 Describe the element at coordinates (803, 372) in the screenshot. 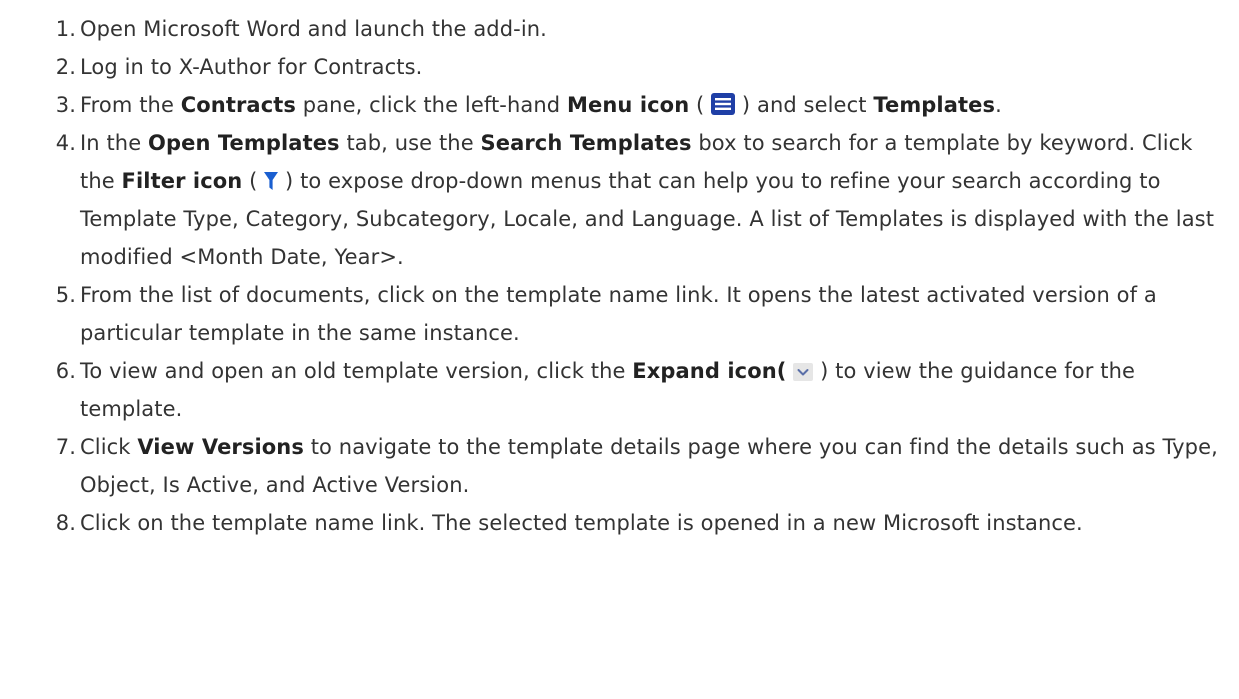

I see `expand-icon` at that location.